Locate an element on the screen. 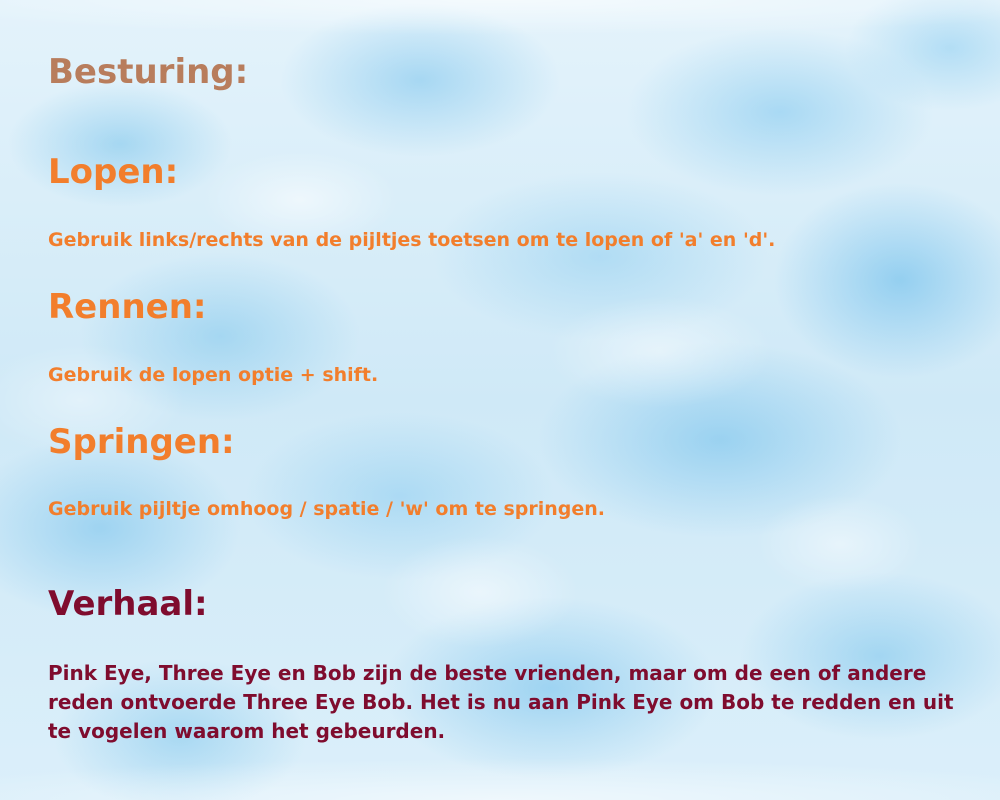 The height and width of the screenshot is (800, 1000). run-title: Rennen: is located at coordinates (127, 307).